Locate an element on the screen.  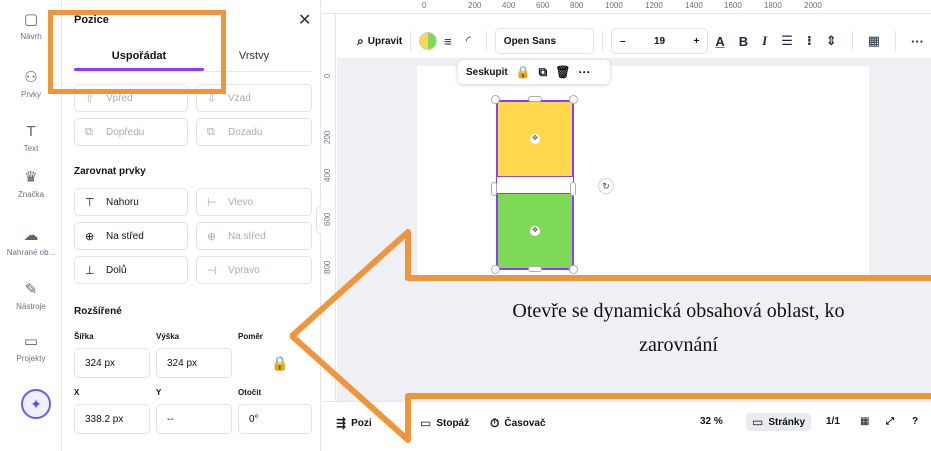
caption-line: zarovnání is located at coordinates (678, 345).